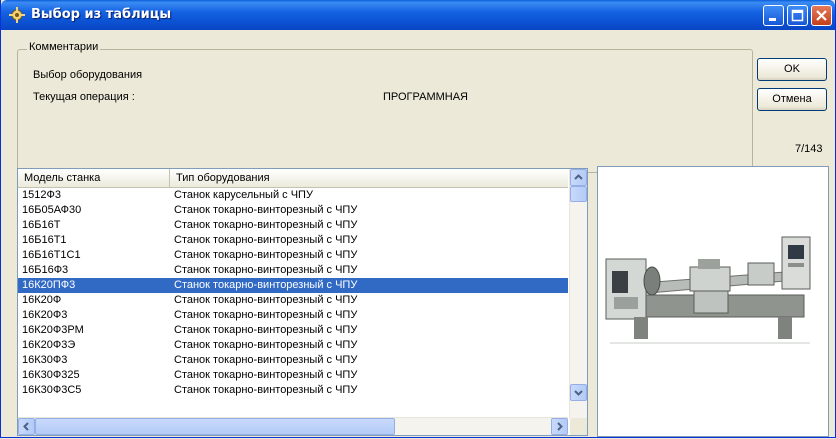 Image resolution: width=836 pixels, height=439 pixels. Describe the element at coordinates (578, 293) in the screenshot. I see `vertical-scrollbar` at that location.